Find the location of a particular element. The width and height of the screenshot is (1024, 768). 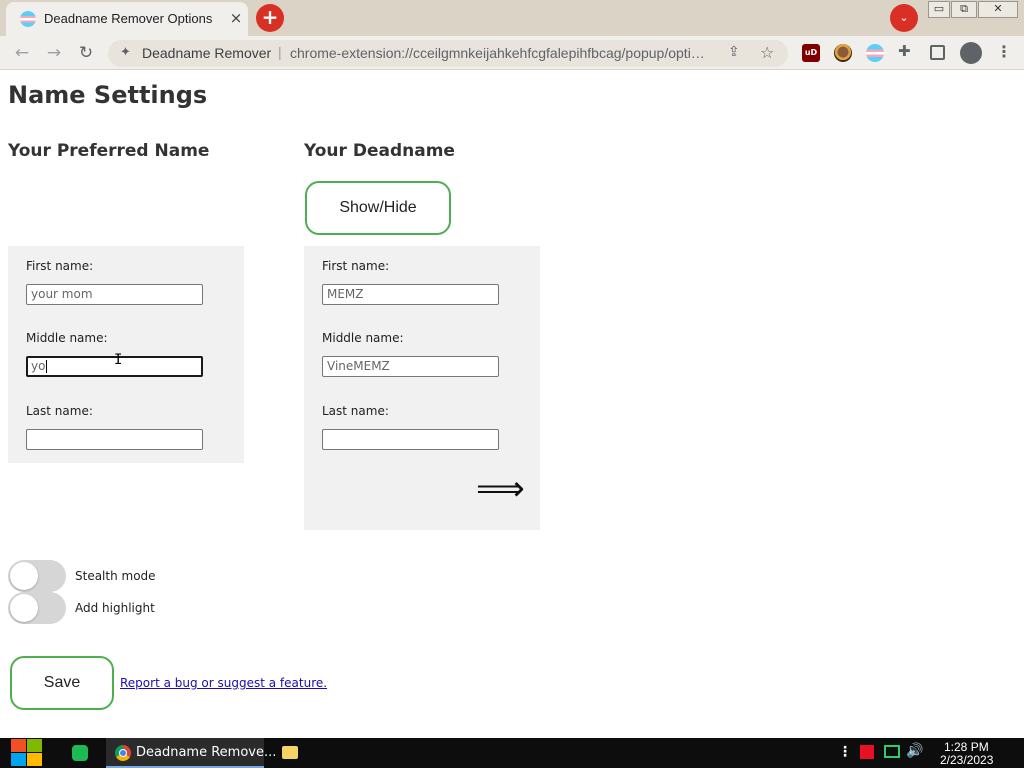

ublock-extension-icon: uD is located at coordinates (811, 53).